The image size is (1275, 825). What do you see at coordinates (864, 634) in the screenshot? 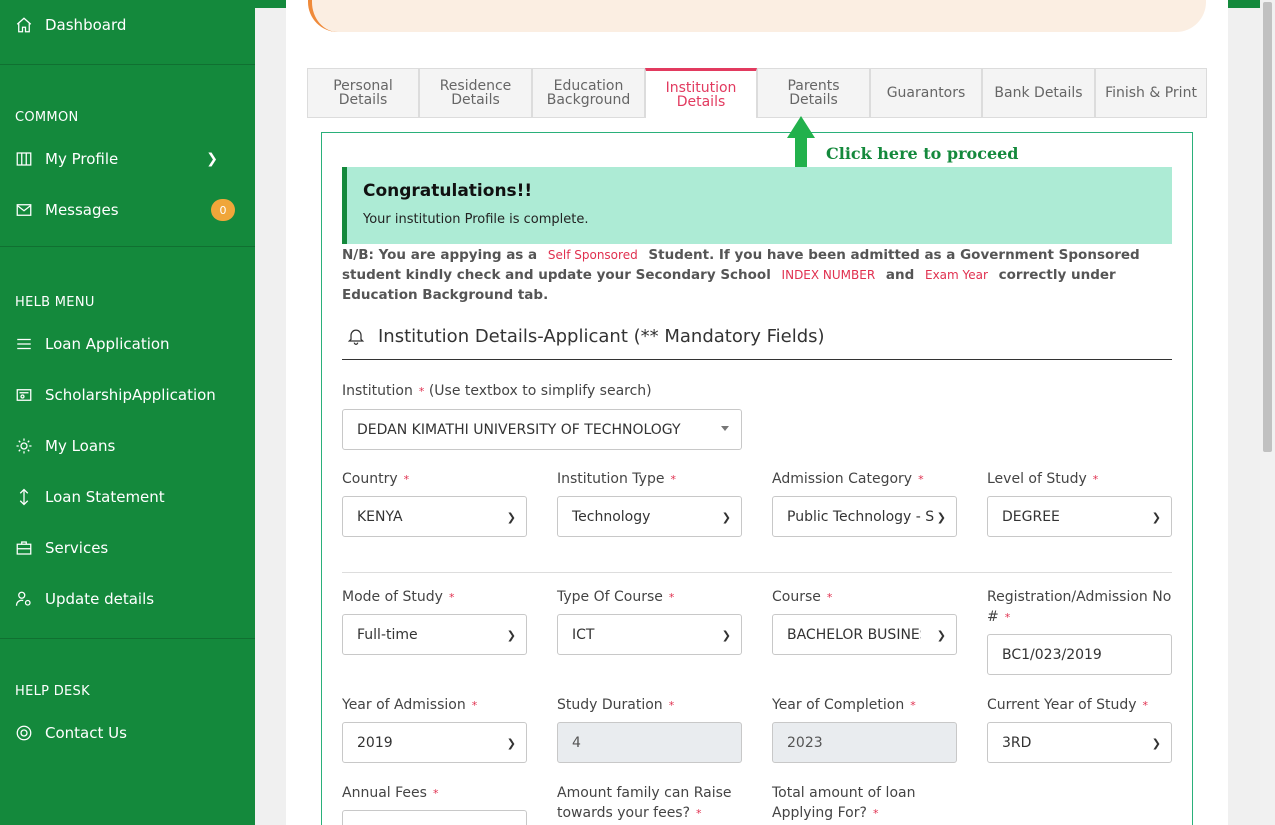
I see `course-select: BACHELOR BUSINESS ❯` at bounding box center [864, 634].